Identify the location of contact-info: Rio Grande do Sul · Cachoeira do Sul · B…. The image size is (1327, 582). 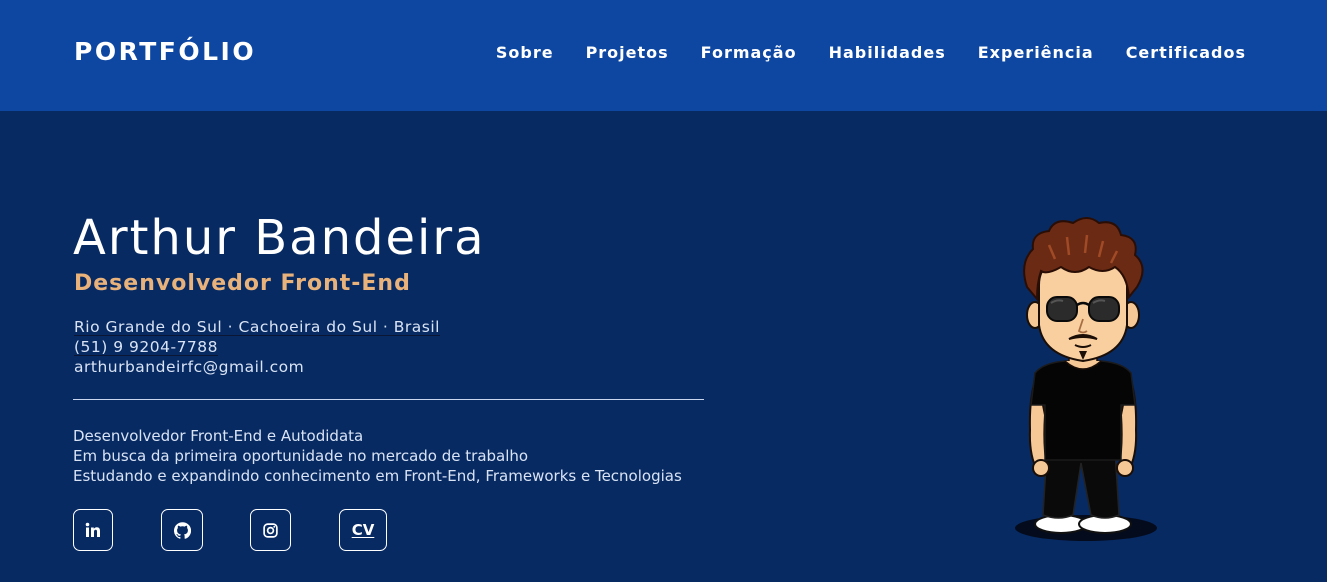
(257, 347).